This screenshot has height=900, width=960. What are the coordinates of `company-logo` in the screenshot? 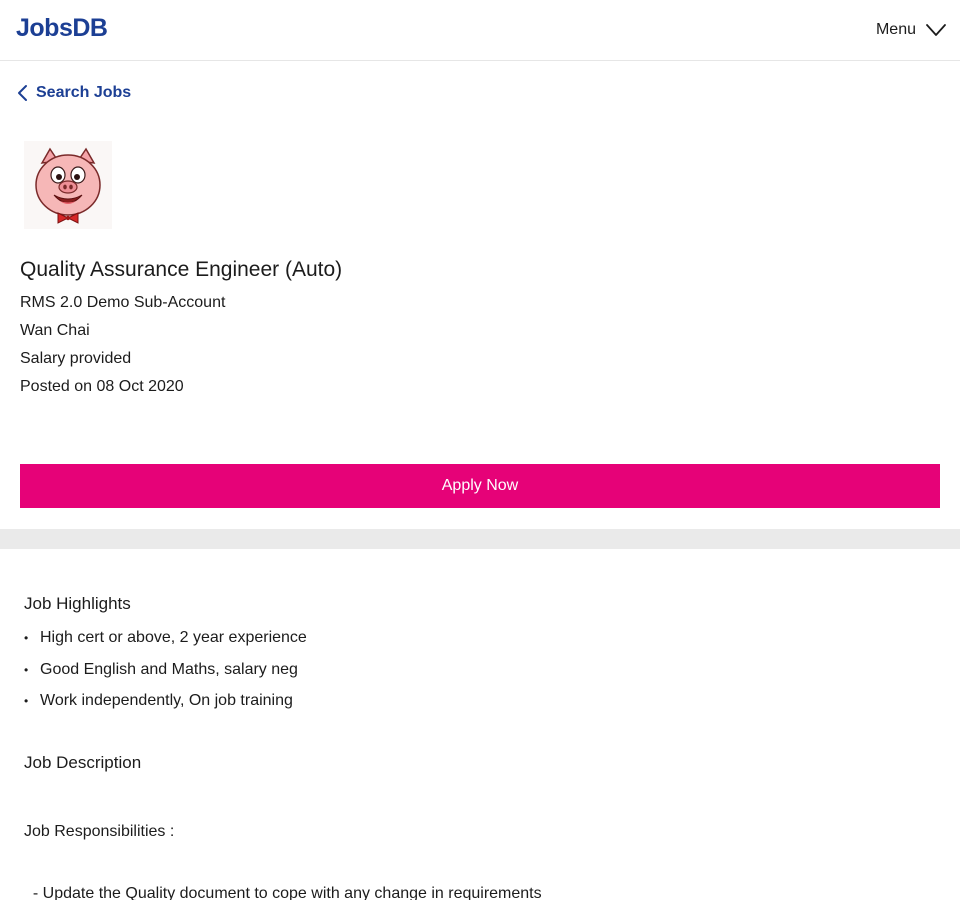 It's located at (68, 185).